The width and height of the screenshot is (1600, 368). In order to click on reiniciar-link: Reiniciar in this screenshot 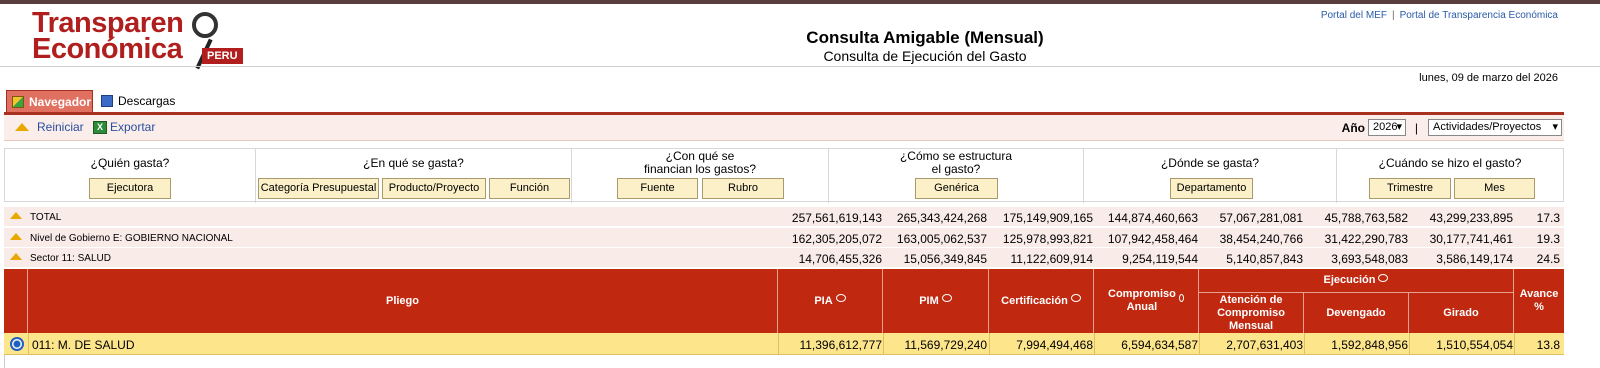, I will do `click(60, 127)`.